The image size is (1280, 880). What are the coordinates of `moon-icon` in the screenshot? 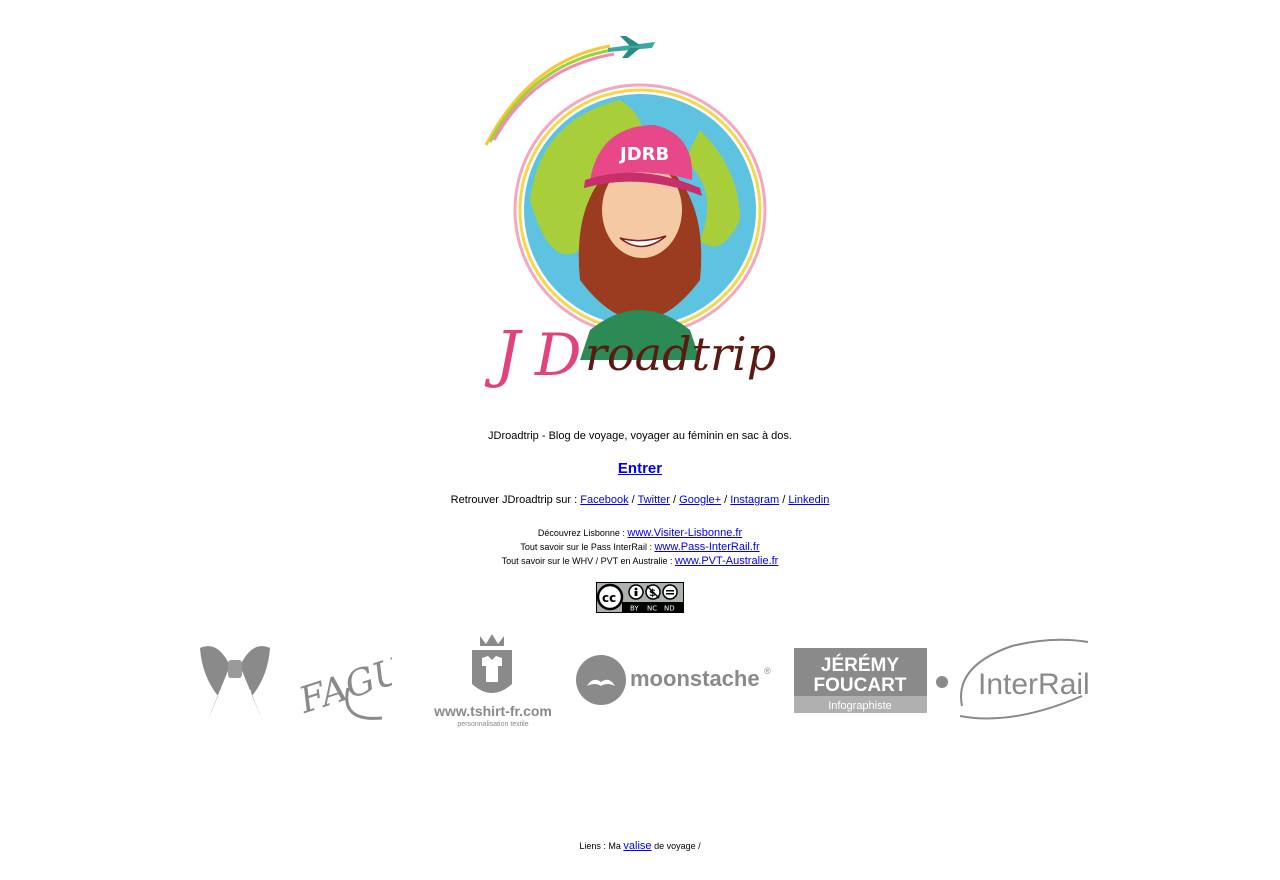 It's located at (601, 680).